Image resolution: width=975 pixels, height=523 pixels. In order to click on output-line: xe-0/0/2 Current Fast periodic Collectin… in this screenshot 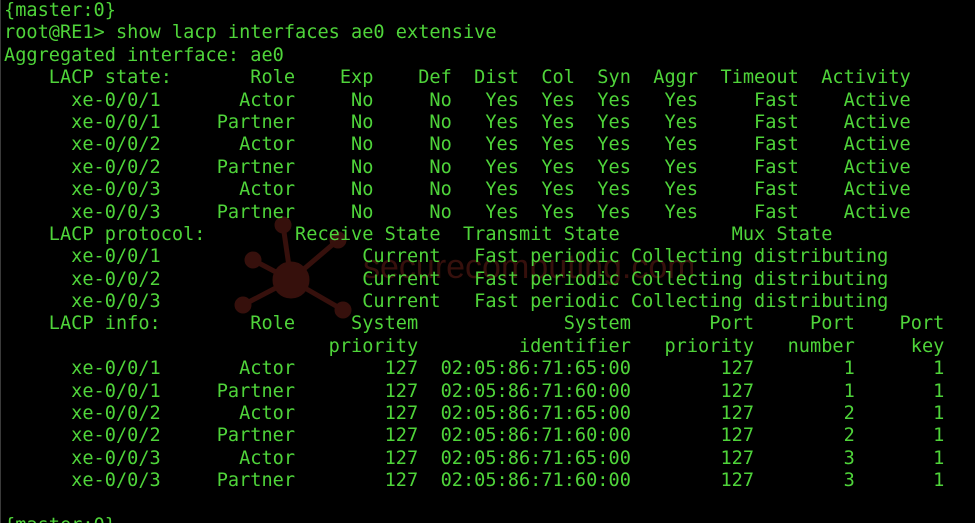, I will do `click(446, 279)`.